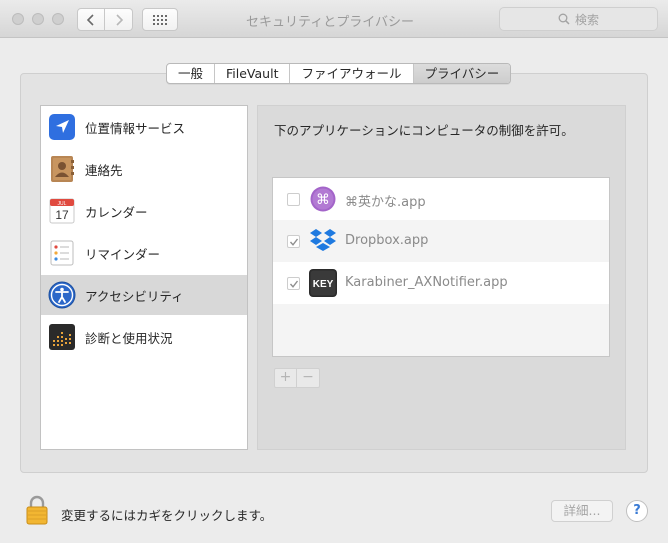 The image size is (668, 543). Describe the element at coordinates (424, 130) in the screenshot. I see `panel-heading: 下のアプリケーションにコンピュータの制御を許可。` at that location.